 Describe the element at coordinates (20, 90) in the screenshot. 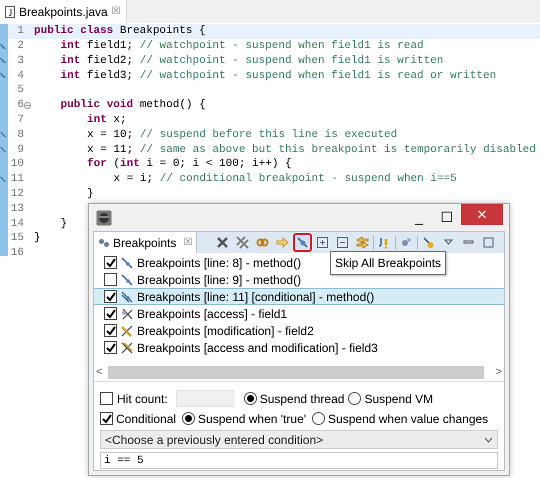

I see `line-number: 5` at that location.